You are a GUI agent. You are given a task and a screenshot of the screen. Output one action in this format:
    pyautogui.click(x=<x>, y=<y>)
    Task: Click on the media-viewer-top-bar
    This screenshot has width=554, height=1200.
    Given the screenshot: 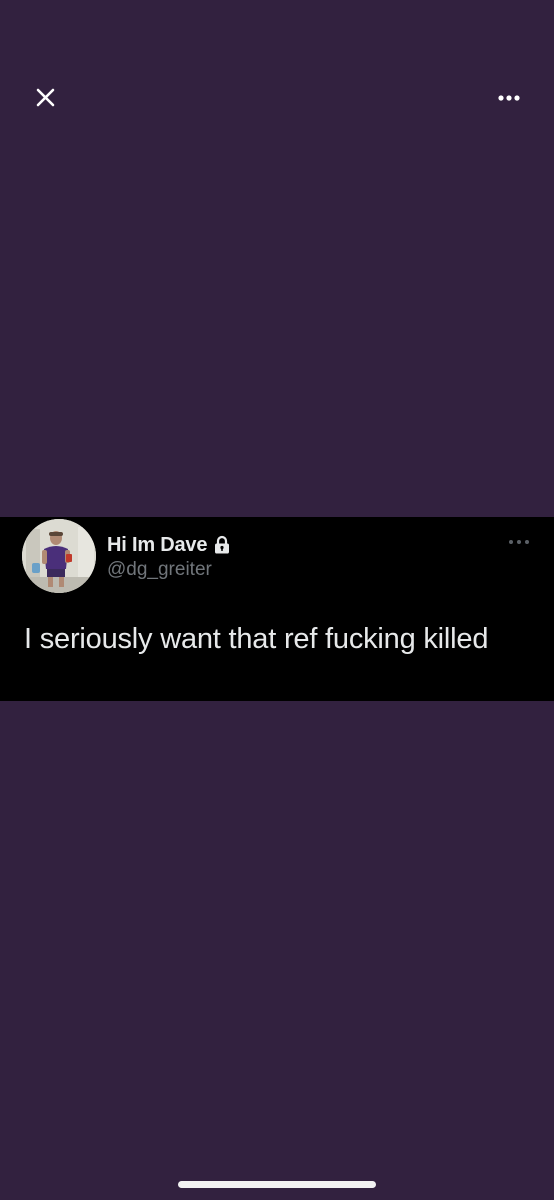 What is the action you would take?
    pyautogui.click(x=277, y=70)
    